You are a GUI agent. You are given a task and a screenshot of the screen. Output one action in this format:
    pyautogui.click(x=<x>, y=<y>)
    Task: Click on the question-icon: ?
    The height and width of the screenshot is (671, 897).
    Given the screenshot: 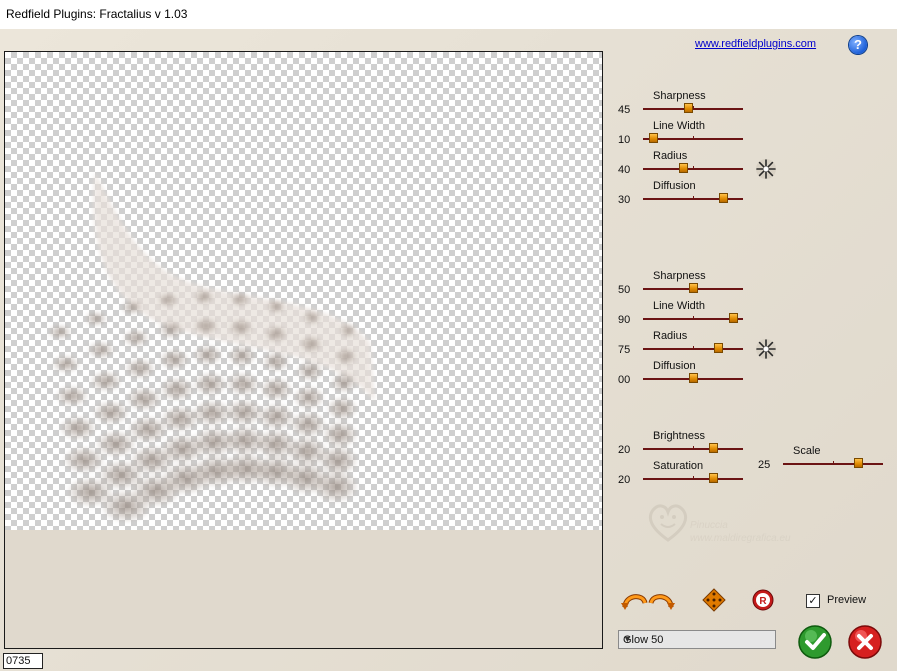 What is the action you would take?
    pyautogui.click(x=858, y=44)
    